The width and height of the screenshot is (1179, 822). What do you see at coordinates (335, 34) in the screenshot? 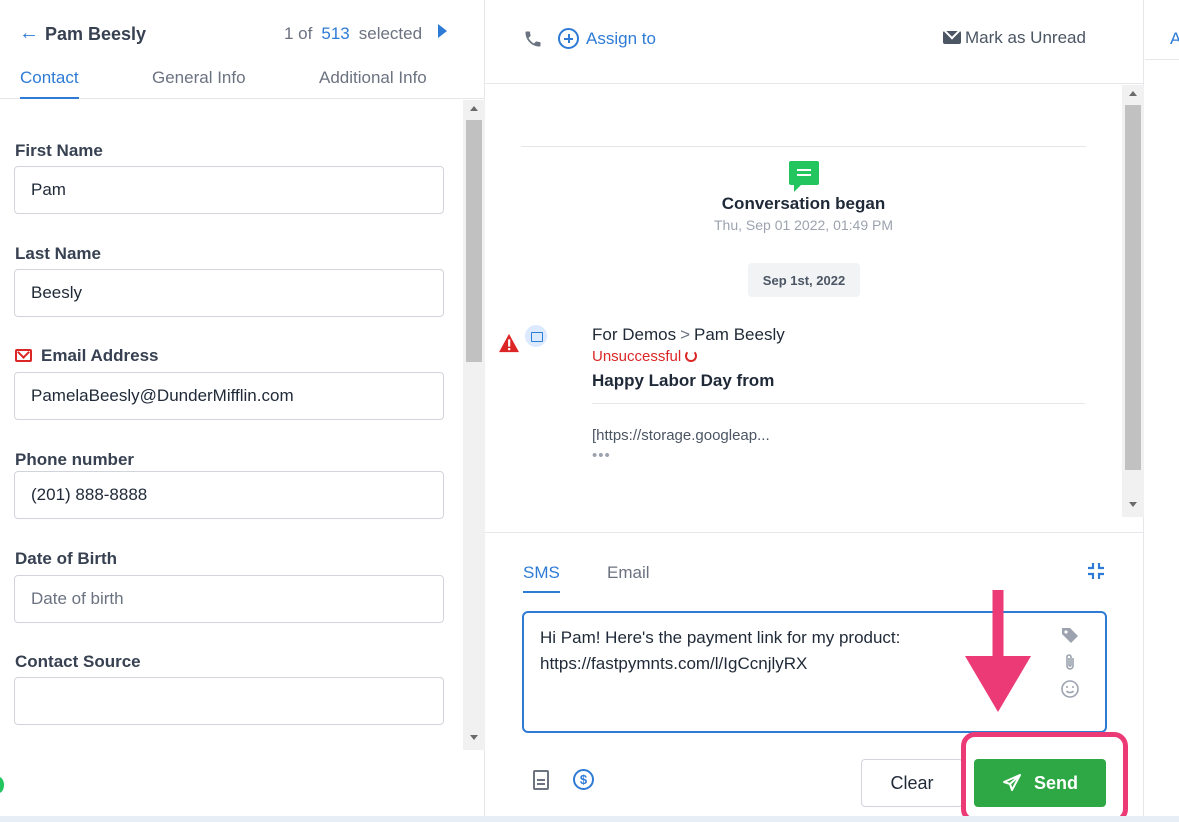
I see `pager-count: 513` at bounding box center [335, 34].